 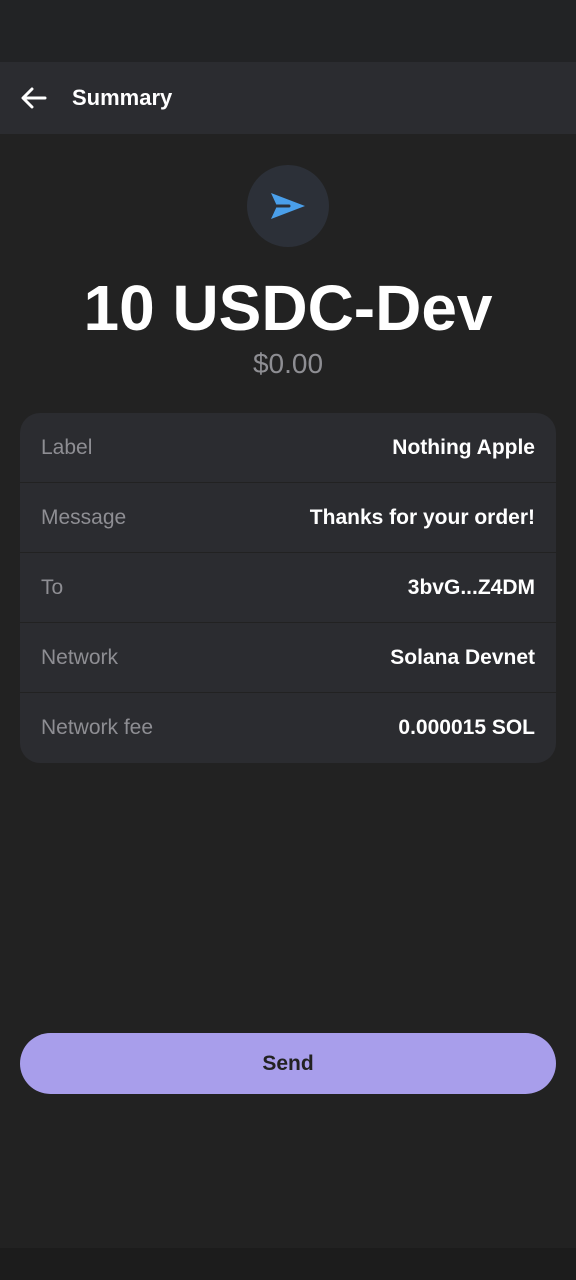 I want to click on detail-label: Label, so click(x=67, y=447).